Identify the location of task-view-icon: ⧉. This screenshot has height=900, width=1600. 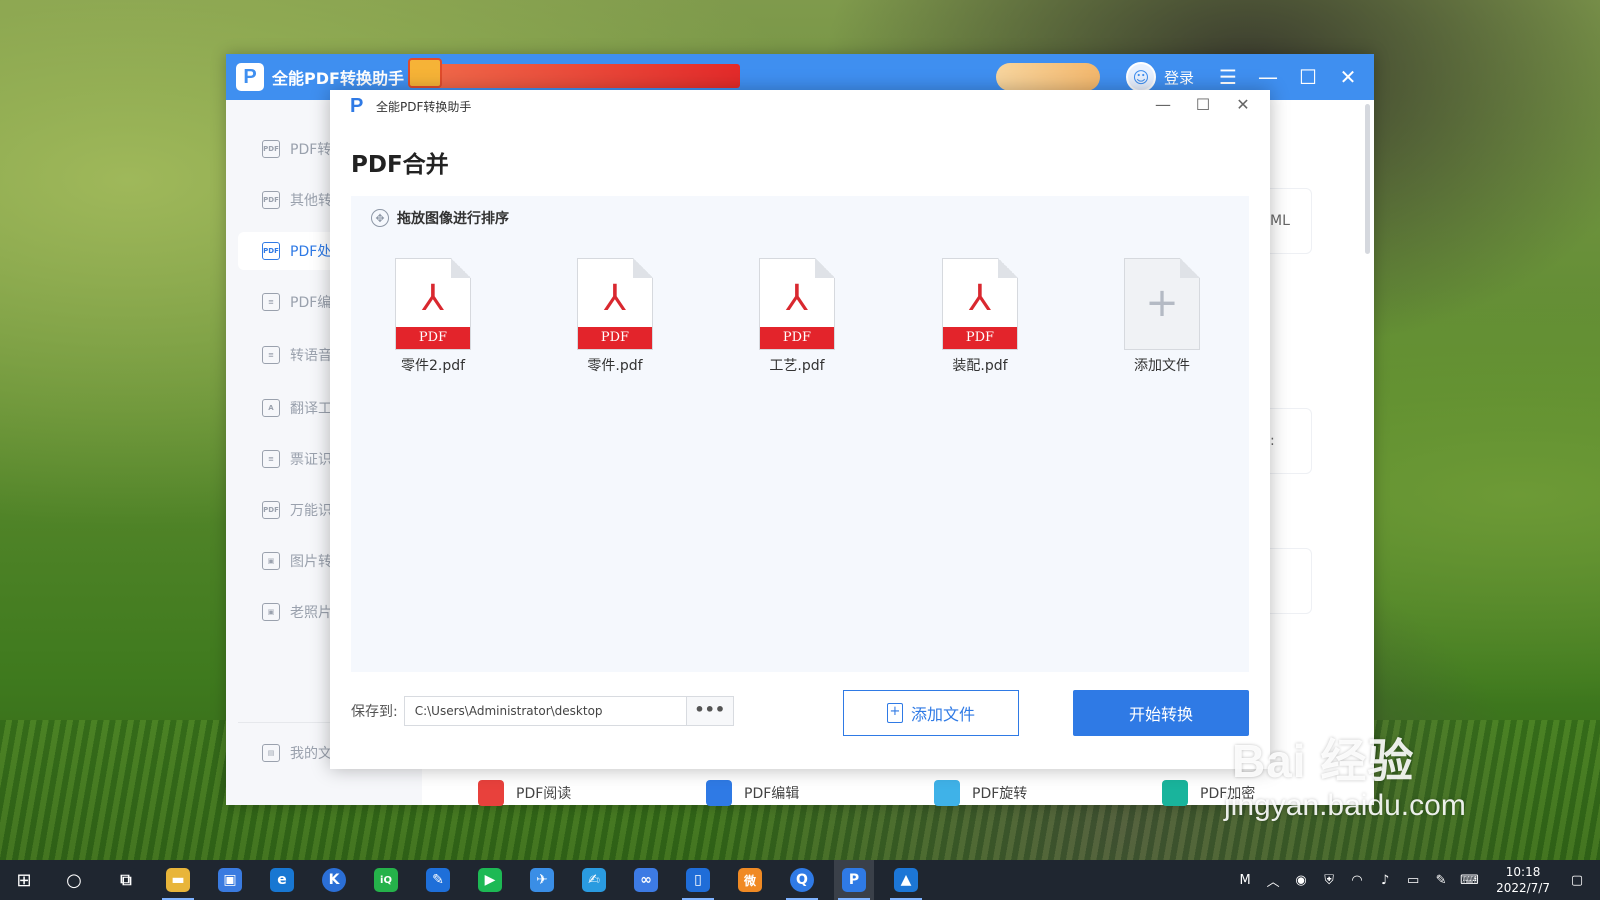
(126, 880).